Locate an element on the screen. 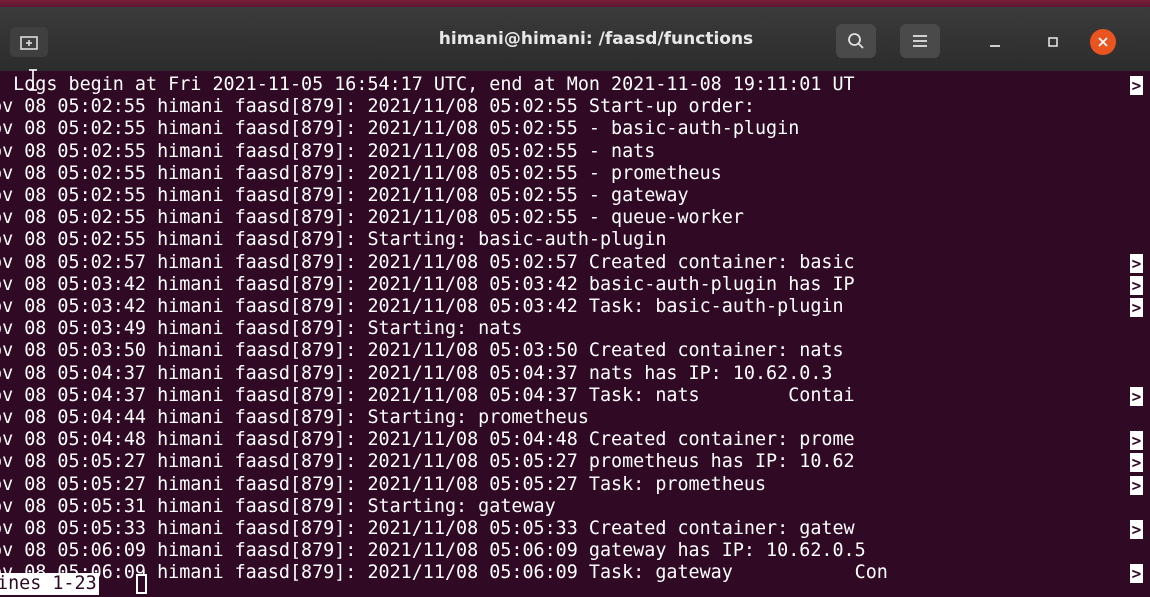 The height and width of the screenshot is (597, 1150). minimize-button is located at coordinates (995, 42).